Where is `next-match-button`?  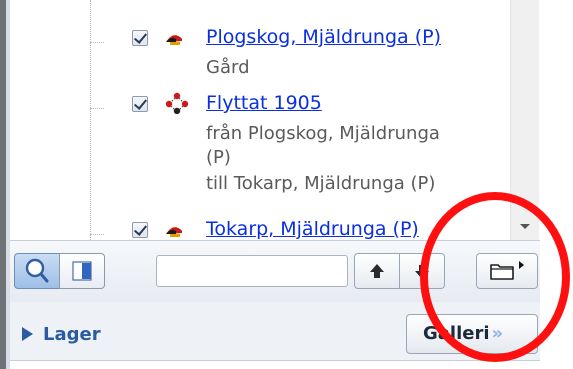 next-match-button is located at coordinates (422, 271).